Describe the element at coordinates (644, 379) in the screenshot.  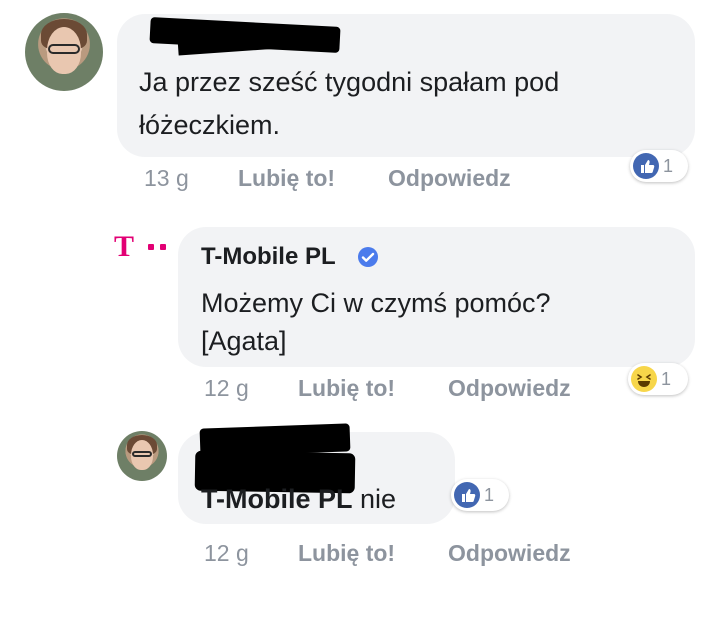
I see `haha-icon` at that location.